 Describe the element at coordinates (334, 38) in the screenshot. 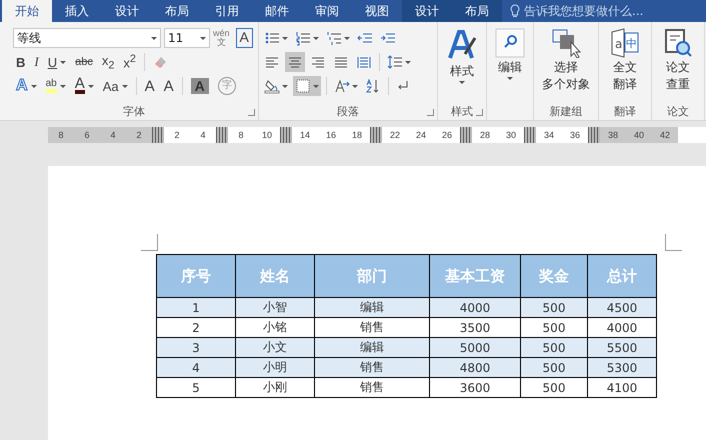

I see `multilevel-list-icon` at that location.